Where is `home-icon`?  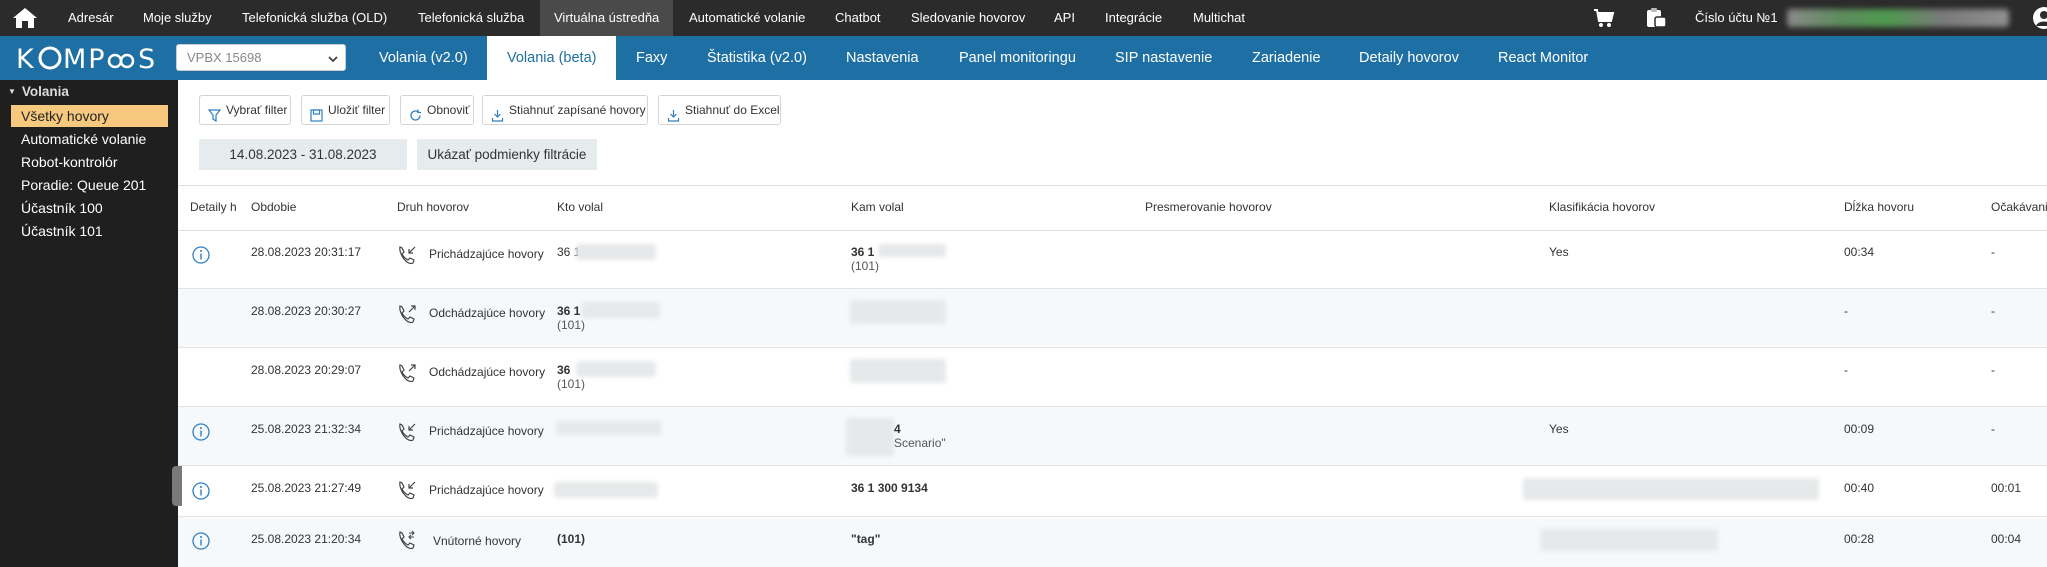 home-icon is located at coordinates (25, 18).